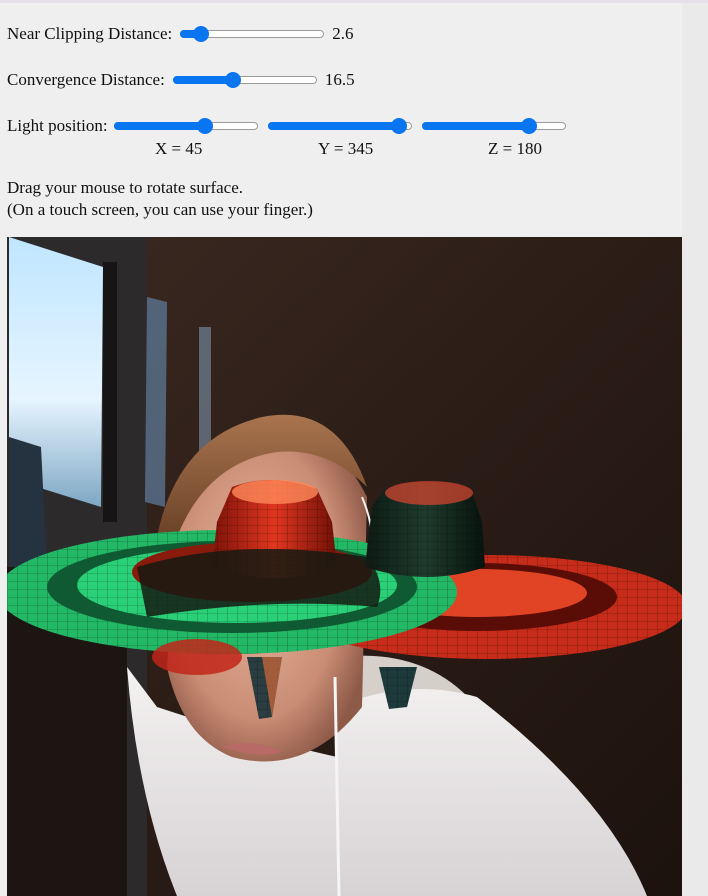  Describe the element at coordinates (197, 657) in the screenshot. I see `glasses-red-lens` at that location.